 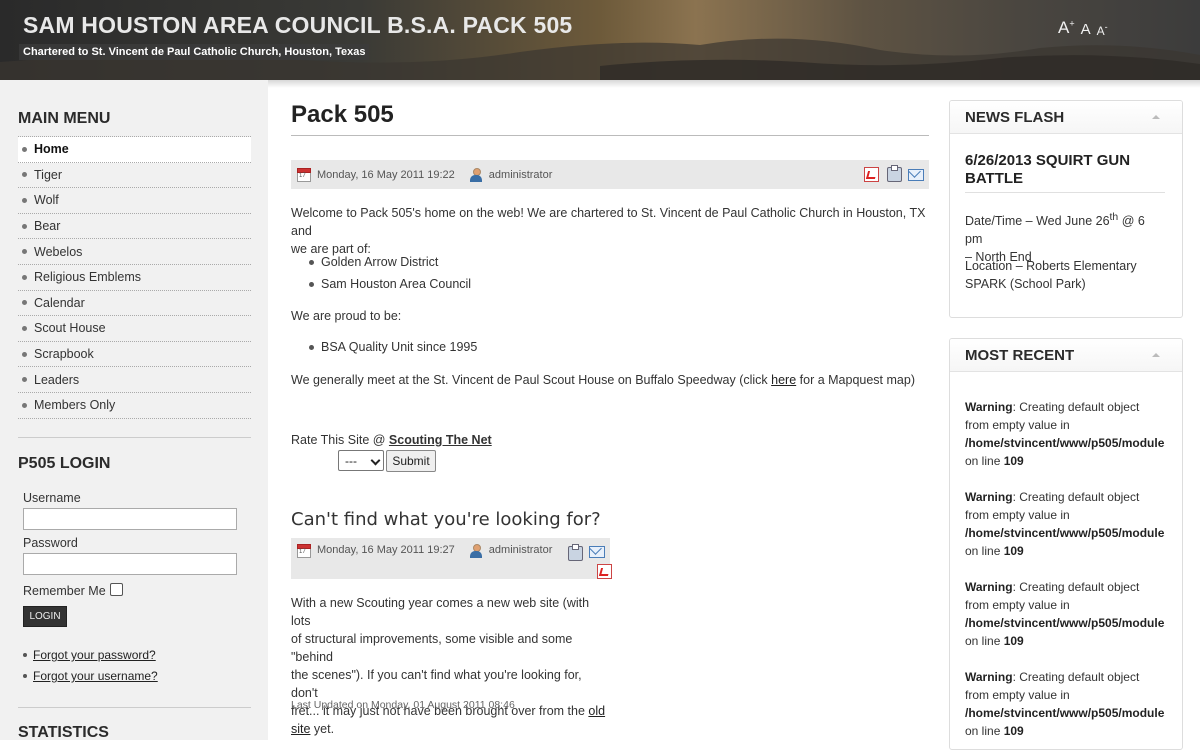 I want to click on news-datetime-prefix: Date/Time – Wed June 26, so click(x=1037, y=221).